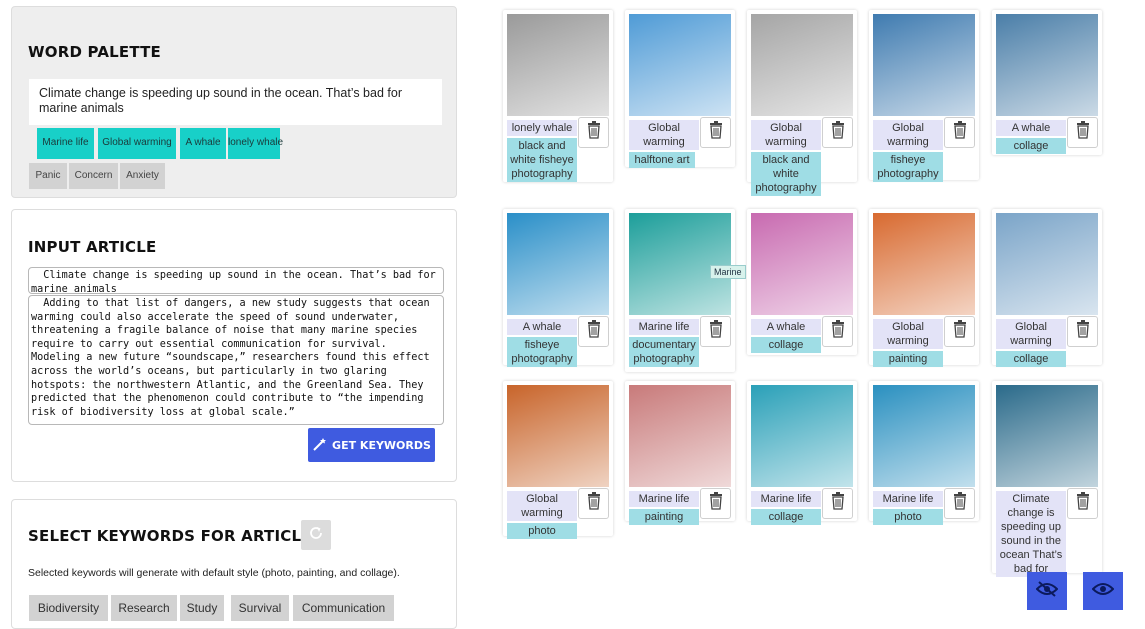 The image size is (1145, 629). What do you see at coordinates (728, 272) in the screenshot?
I see `tooltip: Marine` at bounding box center [728, 272].